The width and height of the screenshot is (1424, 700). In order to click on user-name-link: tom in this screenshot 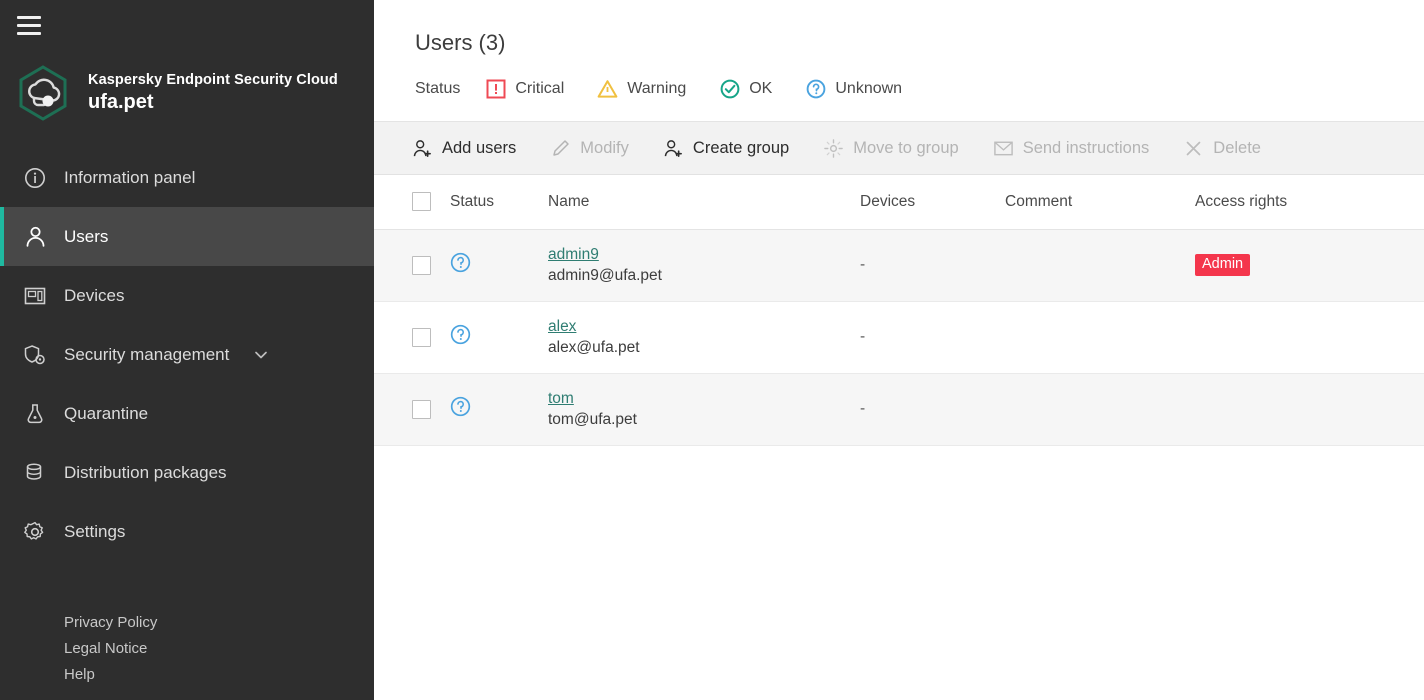, I will do `click(561, 399)`.